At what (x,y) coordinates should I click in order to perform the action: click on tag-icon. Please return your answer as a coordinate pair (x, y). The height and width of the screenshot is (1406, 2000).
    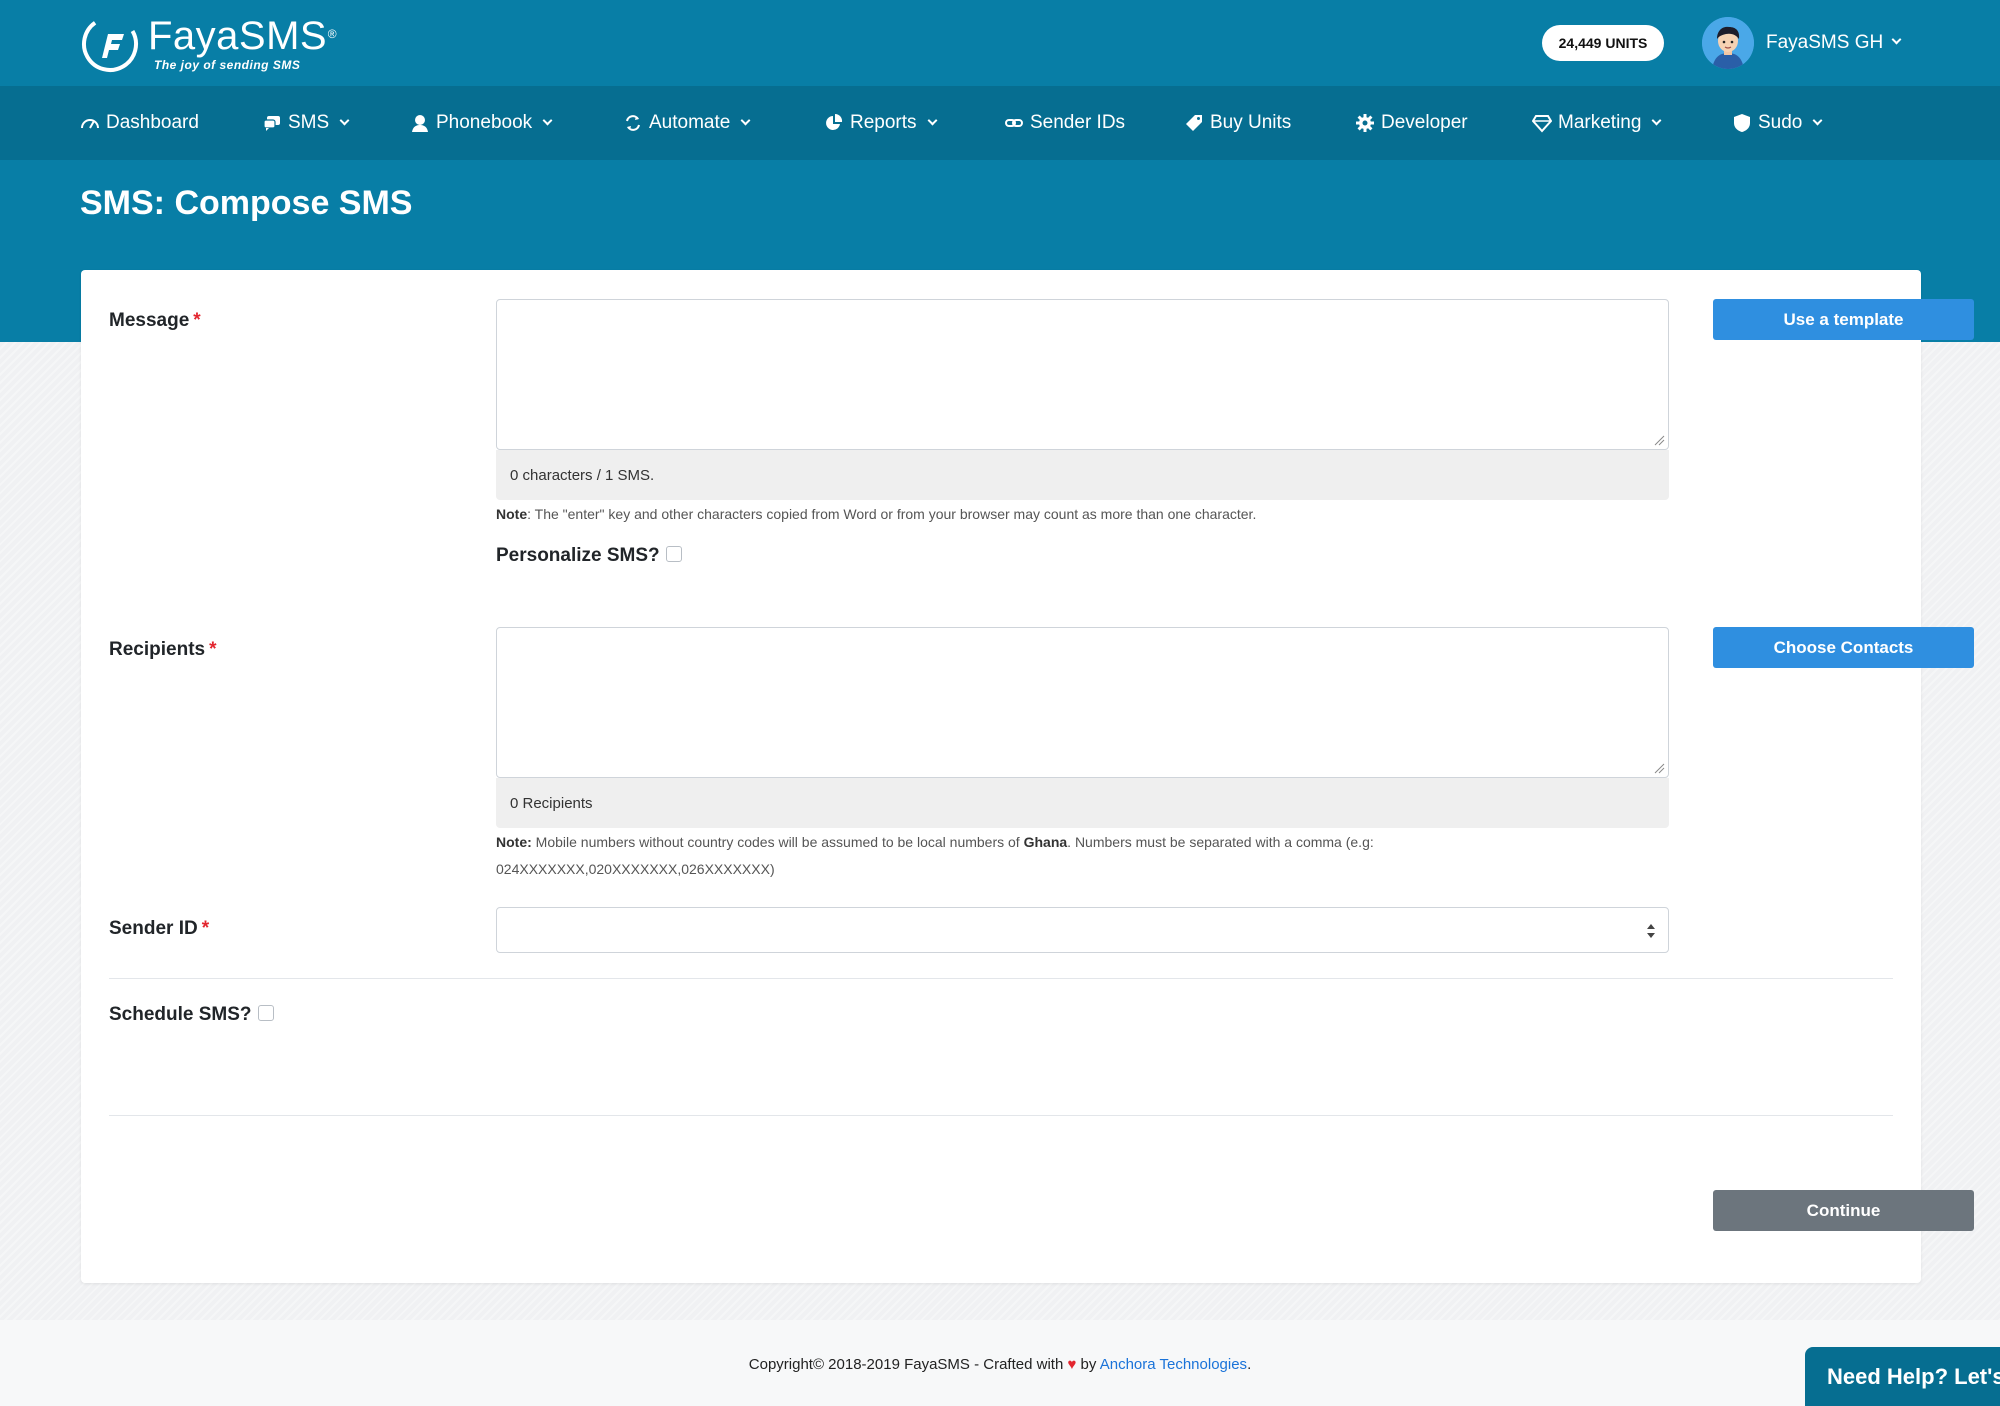
    Looking at the image, I should click on (1194, 123).